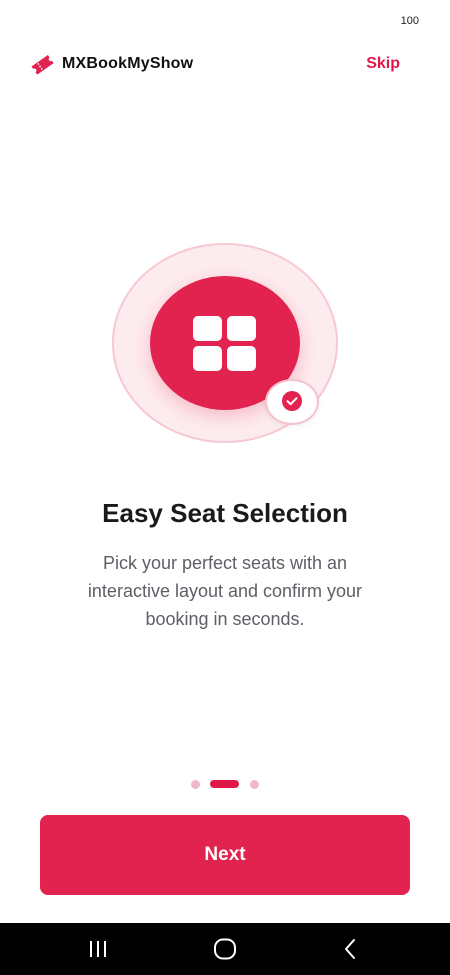 This screenshot has height=975, width=450. I want to click on seat-selection-illustration, so click(225, 343).